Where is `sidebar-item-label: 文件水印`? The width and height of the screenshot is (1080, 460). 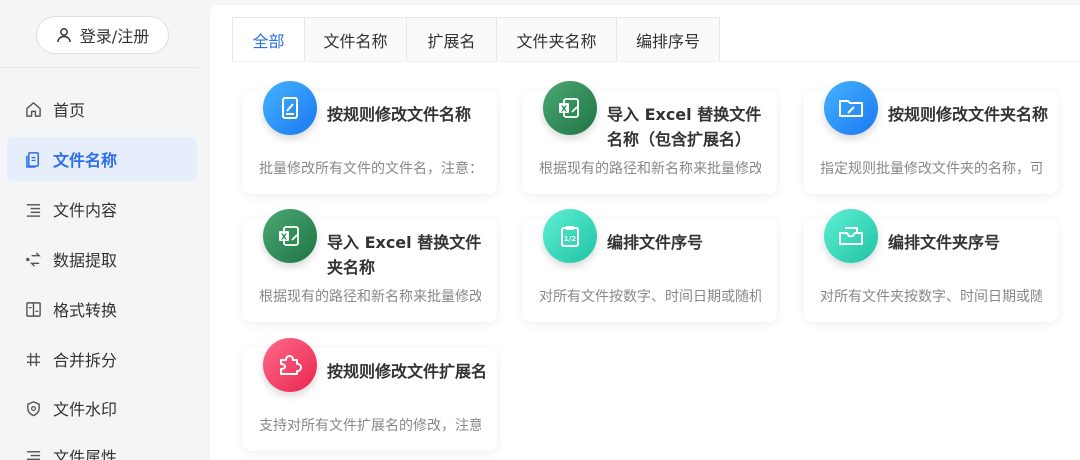 sidebar-item-label: 文件水印 is located at coordinates (85, 409).